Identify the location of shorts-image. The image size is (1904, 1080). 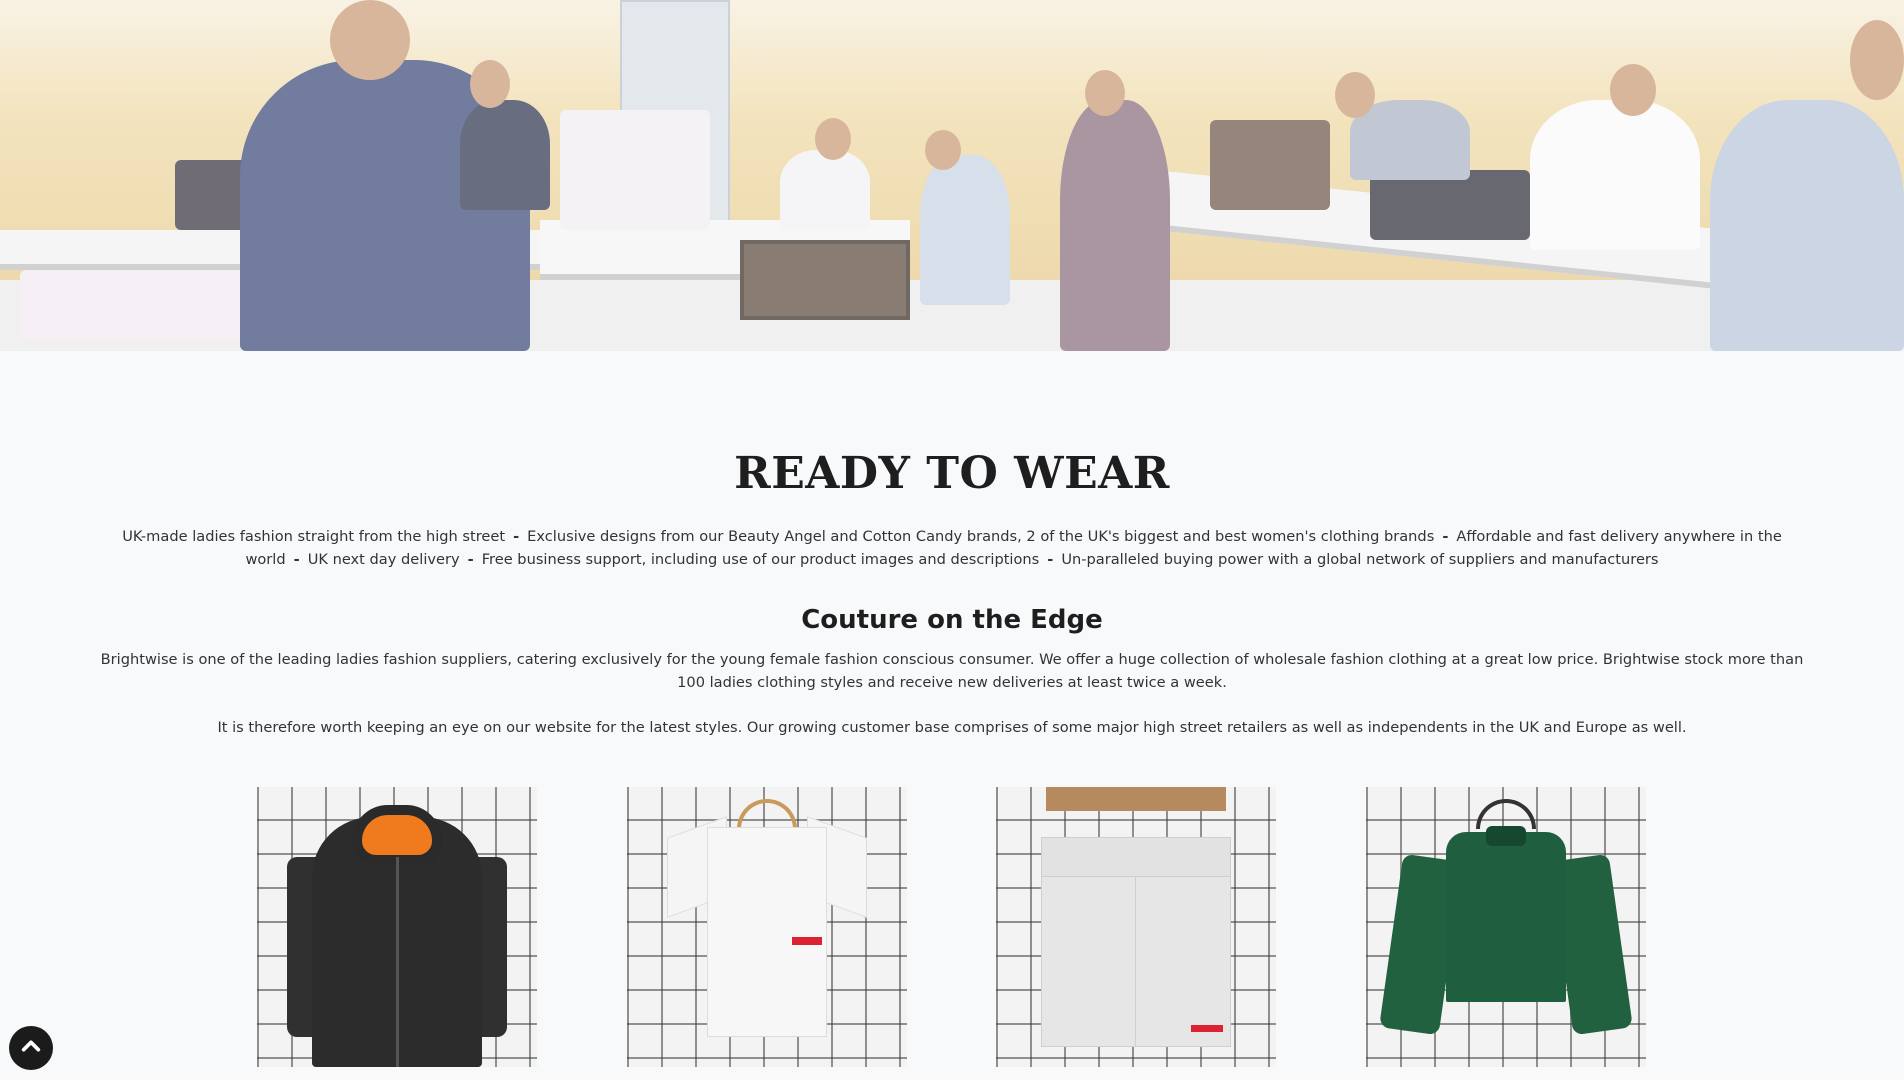
(1136, 942).